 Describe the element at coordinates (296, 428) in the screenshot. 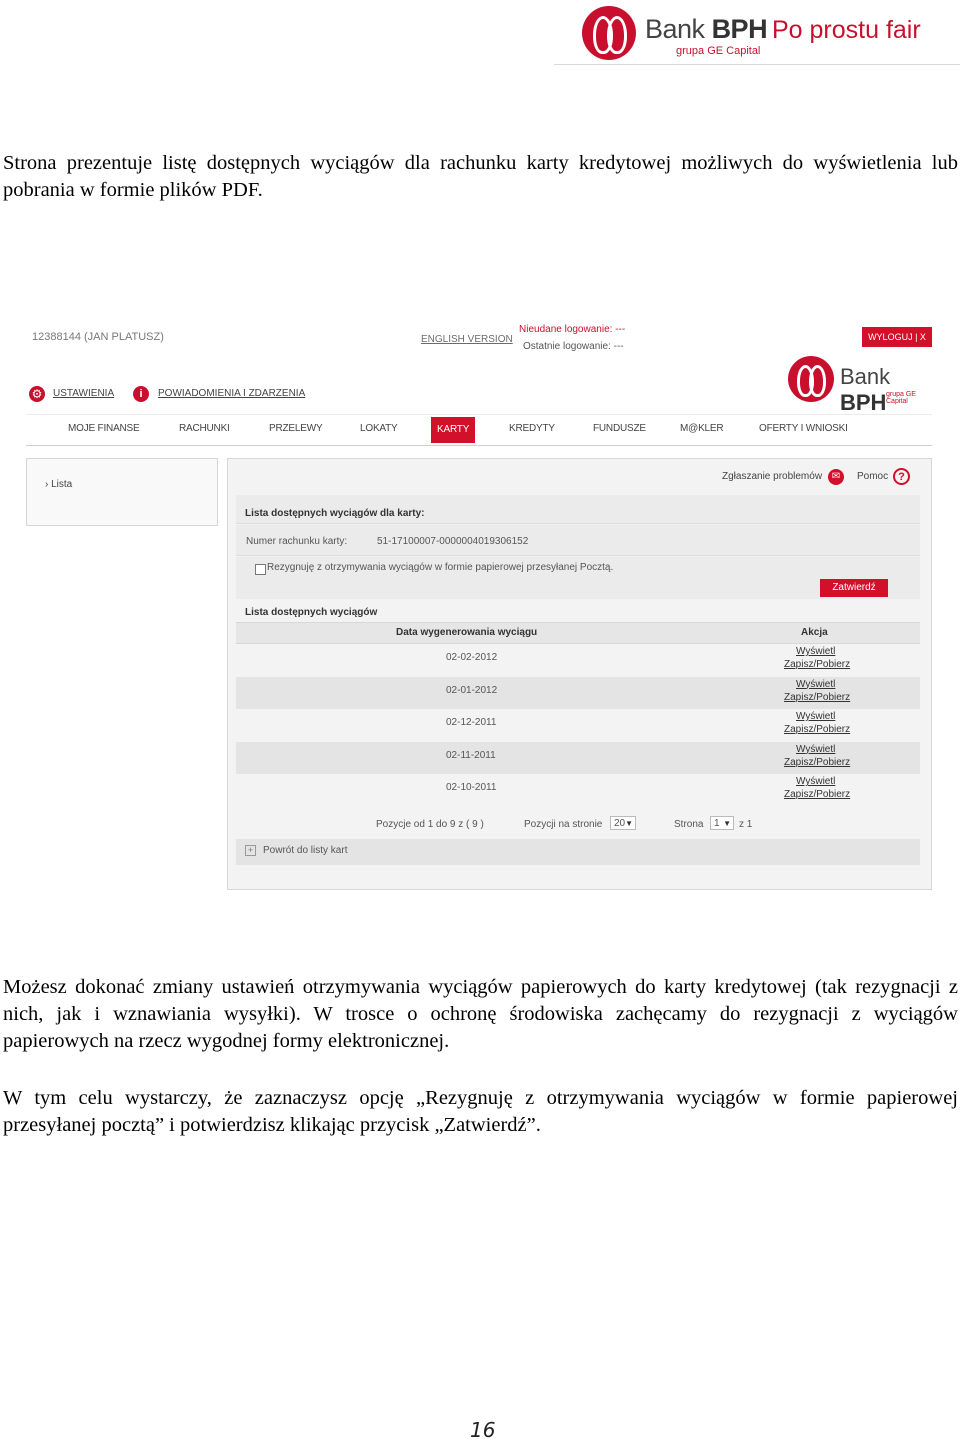

I see `nav-item-przelewy: PRZELEWY` at that location.